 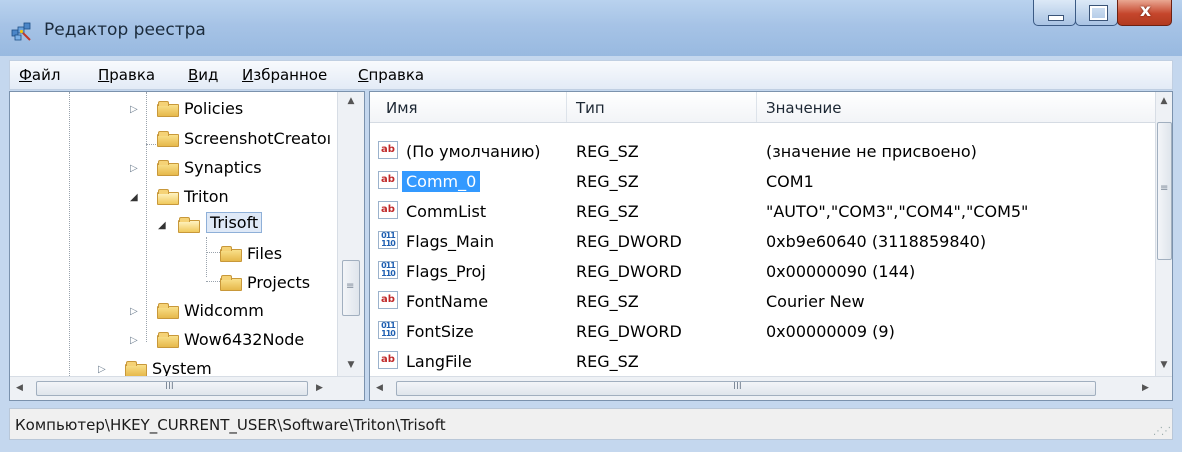 I want to click on value-name: LangFile, so click(x=439, y=361).